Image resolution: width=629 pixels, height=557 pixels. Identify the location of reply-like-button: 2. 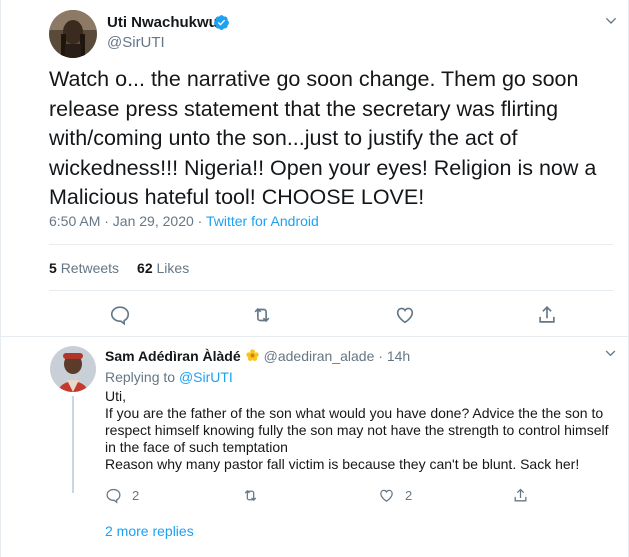
(395, 495).